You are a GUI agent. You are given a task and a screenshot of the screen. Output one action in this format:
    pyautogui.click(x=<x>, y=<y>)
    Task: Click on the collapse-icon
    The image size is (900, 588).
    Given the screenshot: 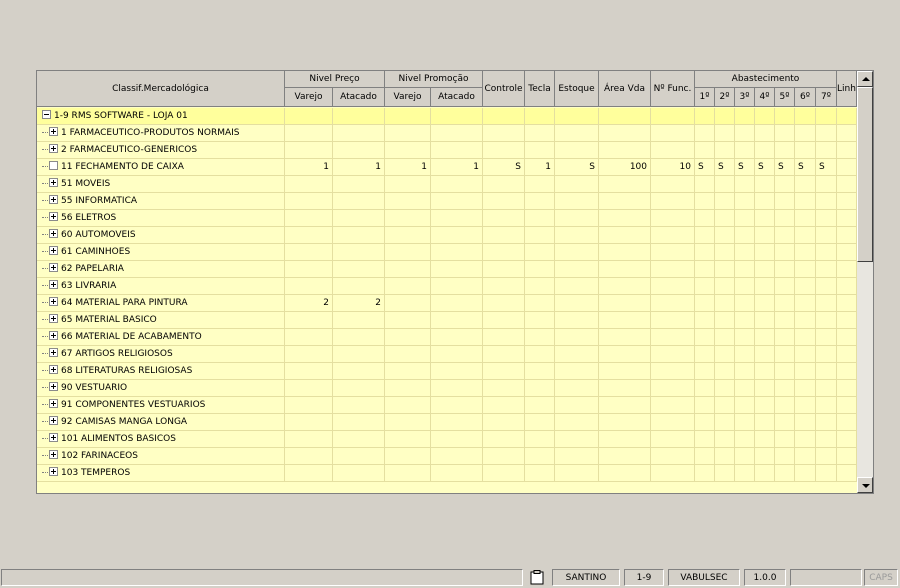 What is the action you would take?
    pyautogui.click(x=46, y=114)
    